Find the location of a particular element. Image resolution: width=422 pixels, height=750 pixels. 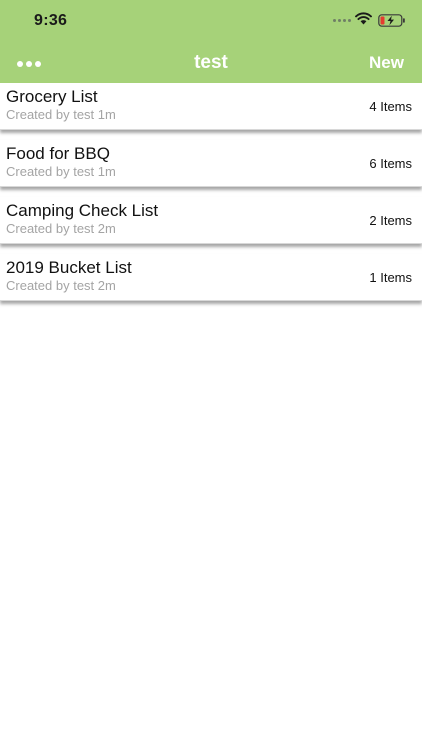

status-time: 9:36 is located at coordinates (51, 20).